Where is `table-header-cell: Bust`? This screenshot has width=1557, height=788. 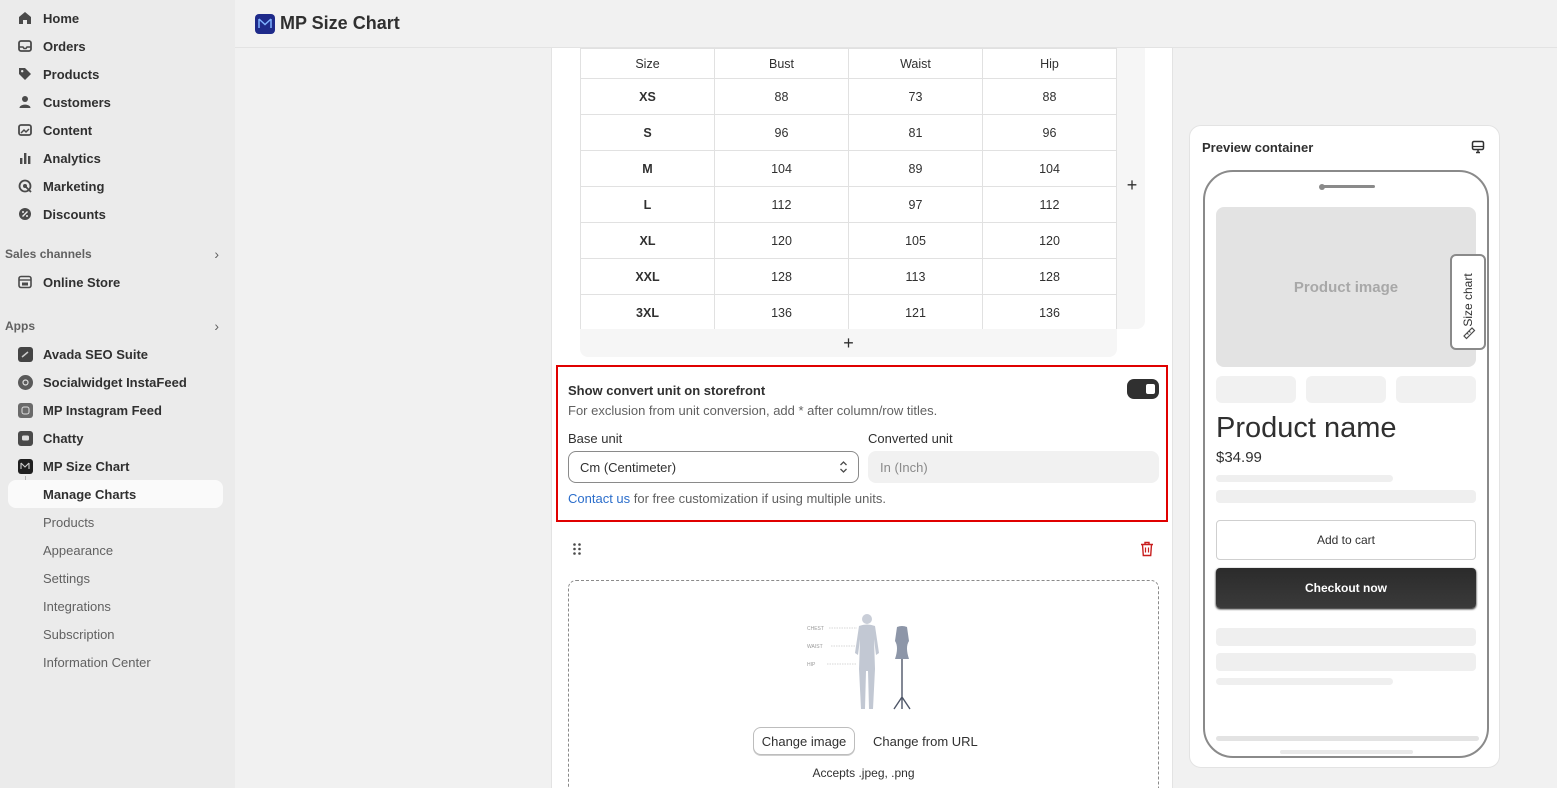 table-header-cell: Bust is located at coordinates (781, 63).